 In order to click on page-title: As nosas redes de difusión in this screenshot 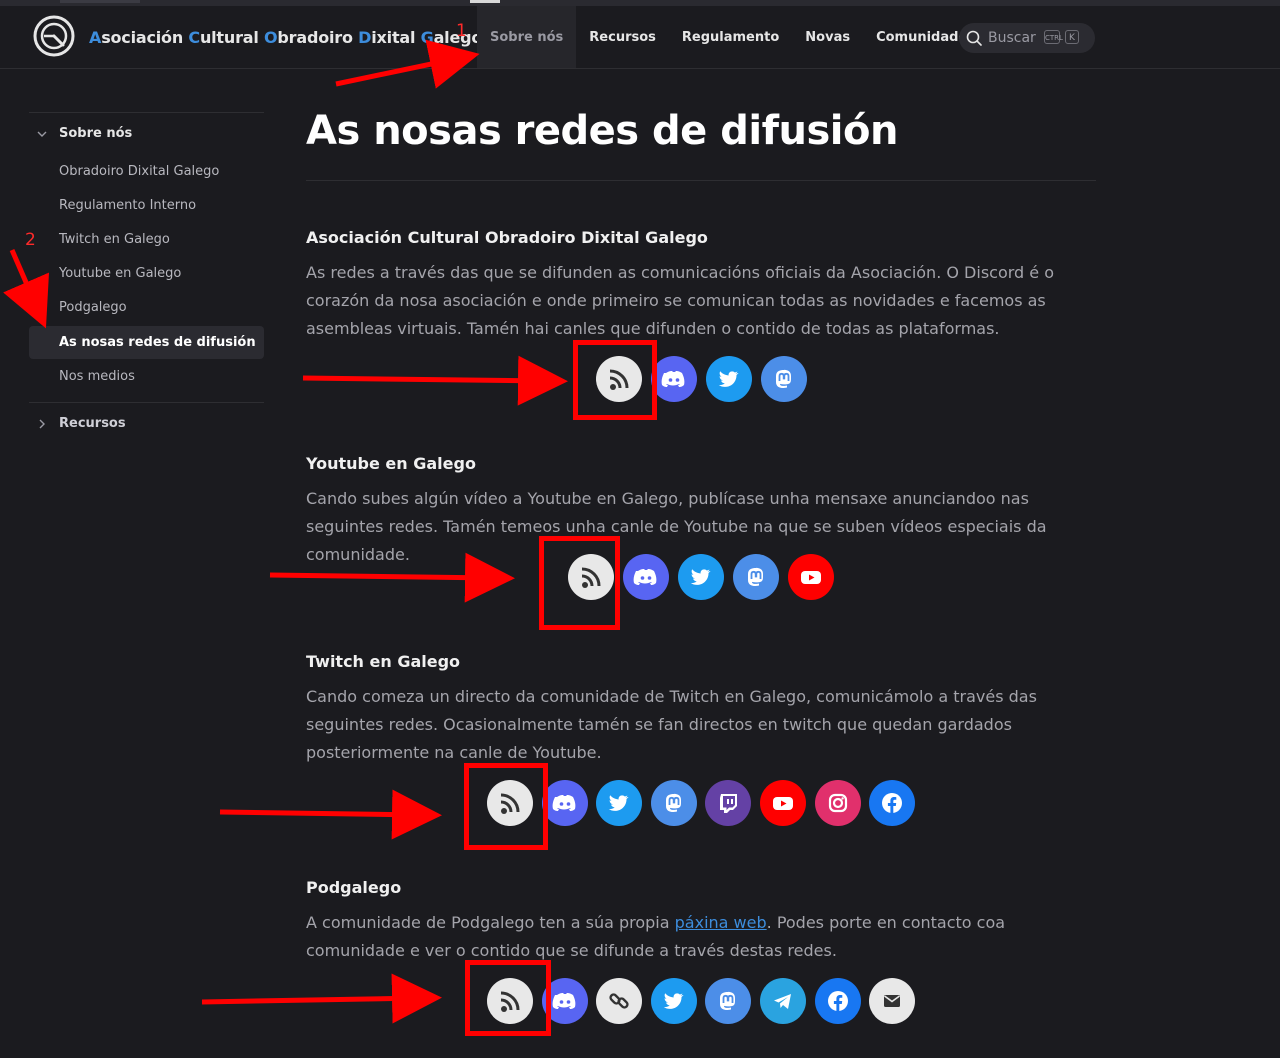, I will do `click(602, 131)`.